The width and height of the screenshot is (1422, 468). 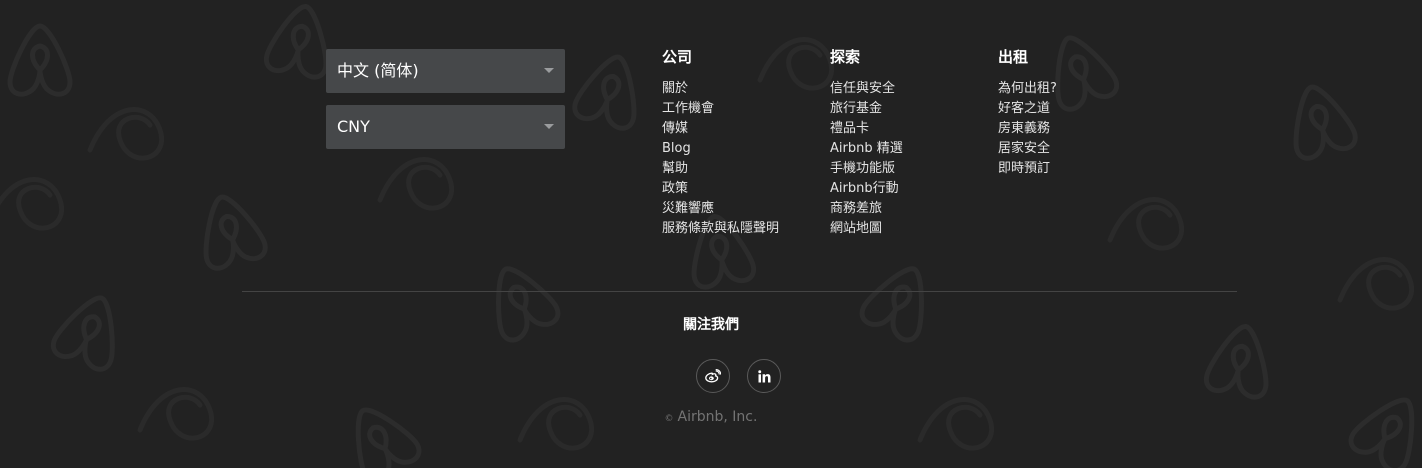 I want to click on footer-link-sitemap: 網站地圖, so click(x=866, y=229).